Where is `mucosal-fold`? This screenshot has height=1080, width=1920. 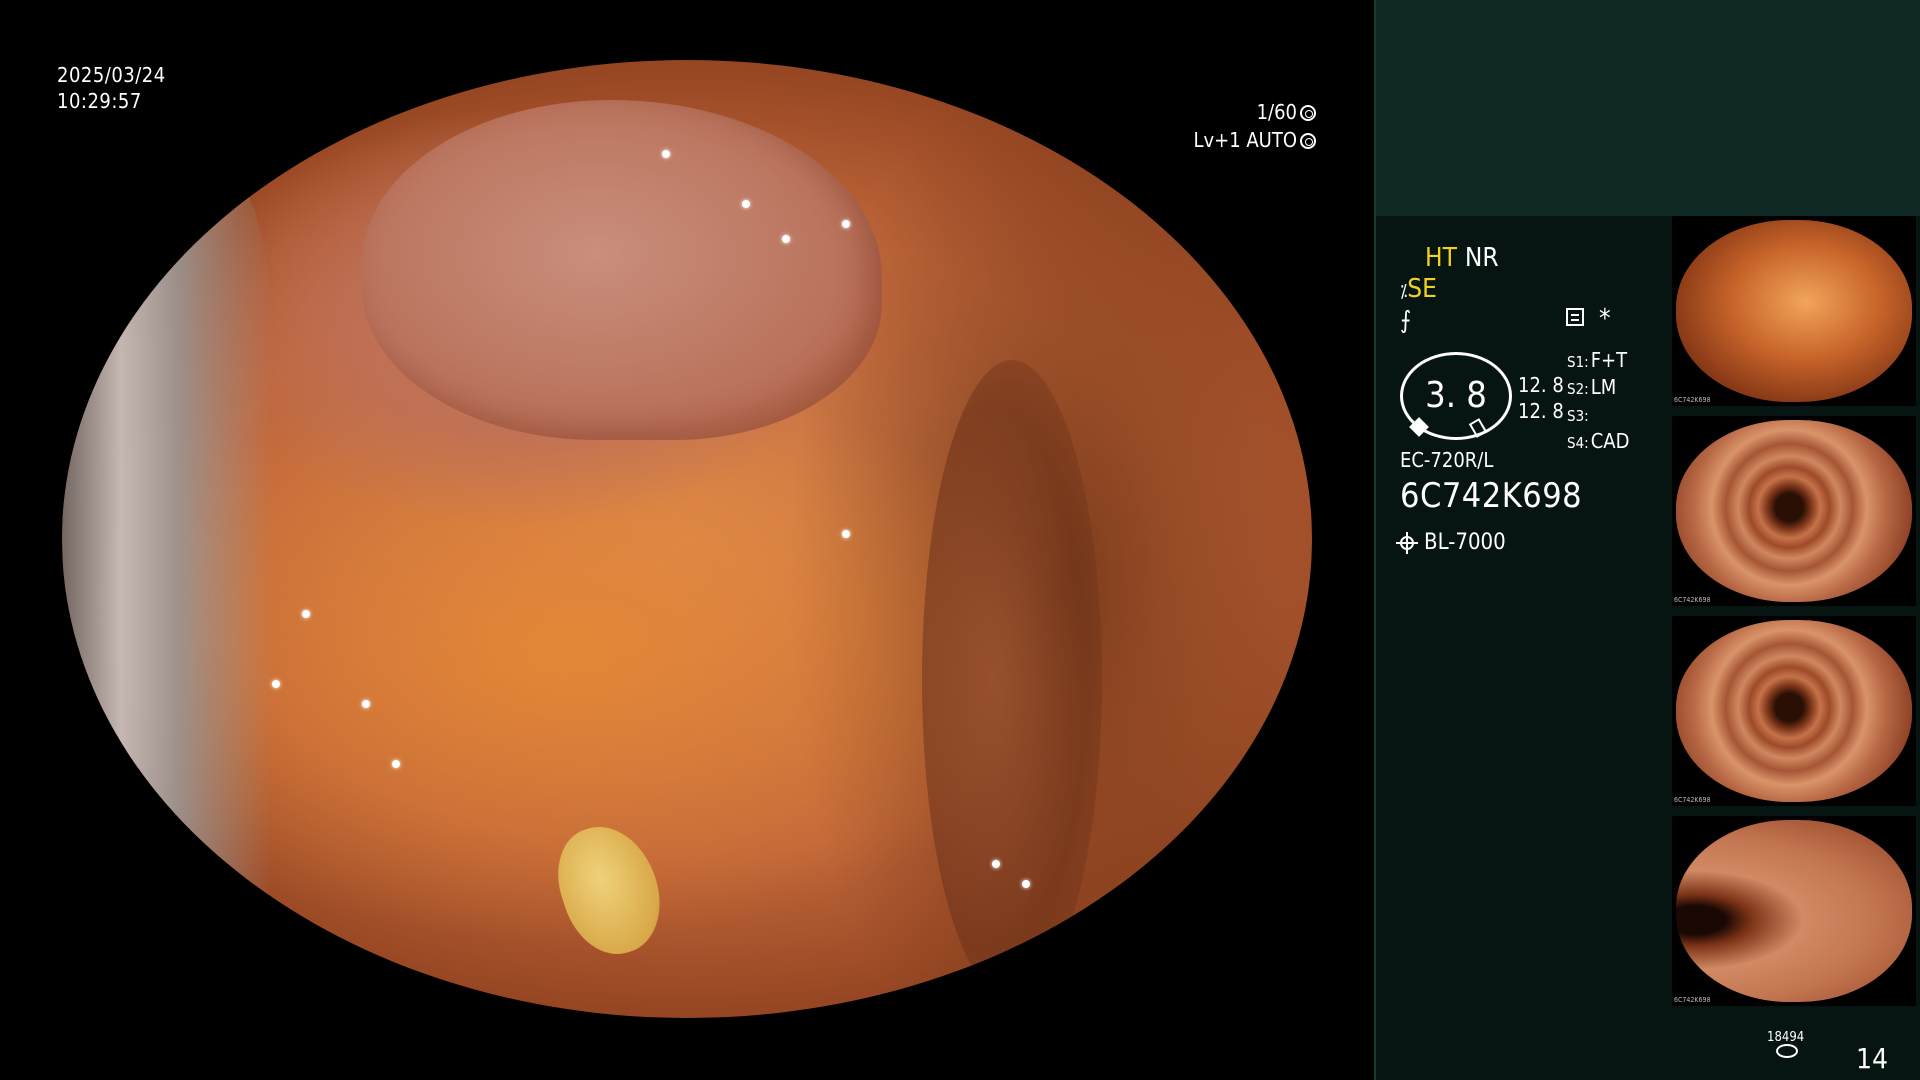 mucosal-fold is located at coordinates (622, 270).